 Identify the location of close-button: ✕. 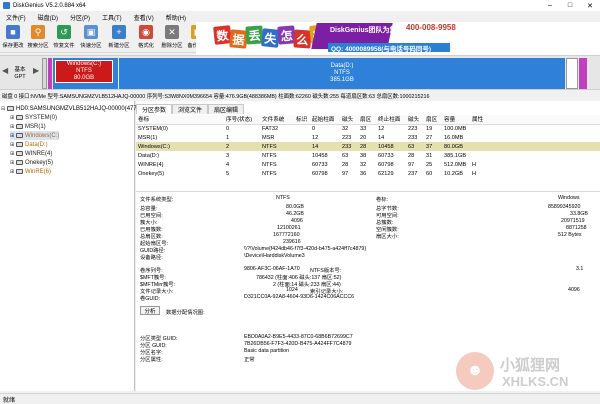
(590, 5).